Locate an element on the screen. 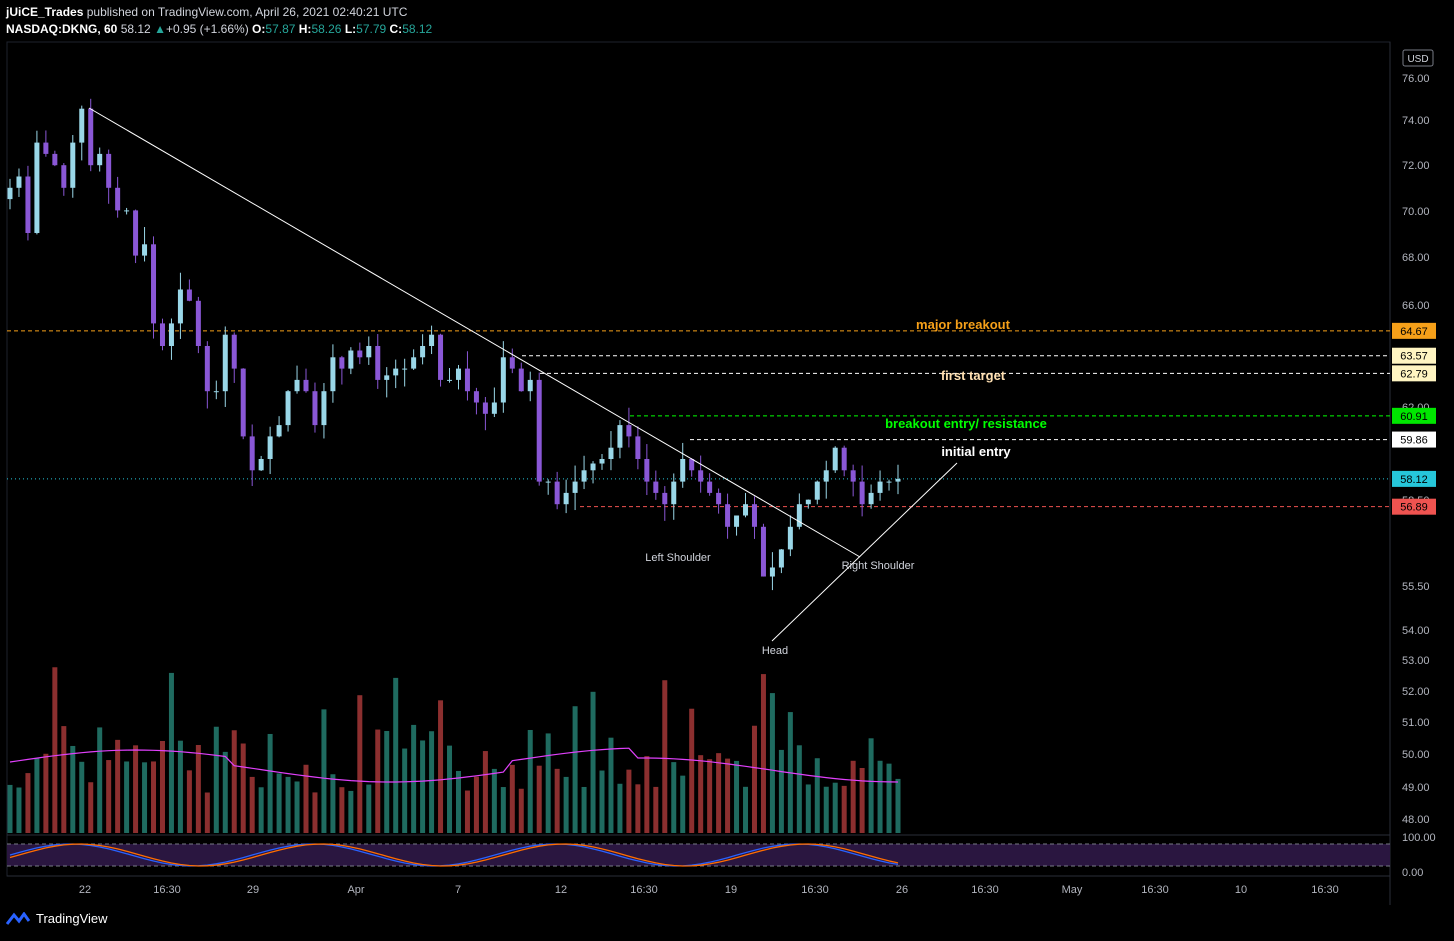  head-label: Head is located at coordinates (775, 651).